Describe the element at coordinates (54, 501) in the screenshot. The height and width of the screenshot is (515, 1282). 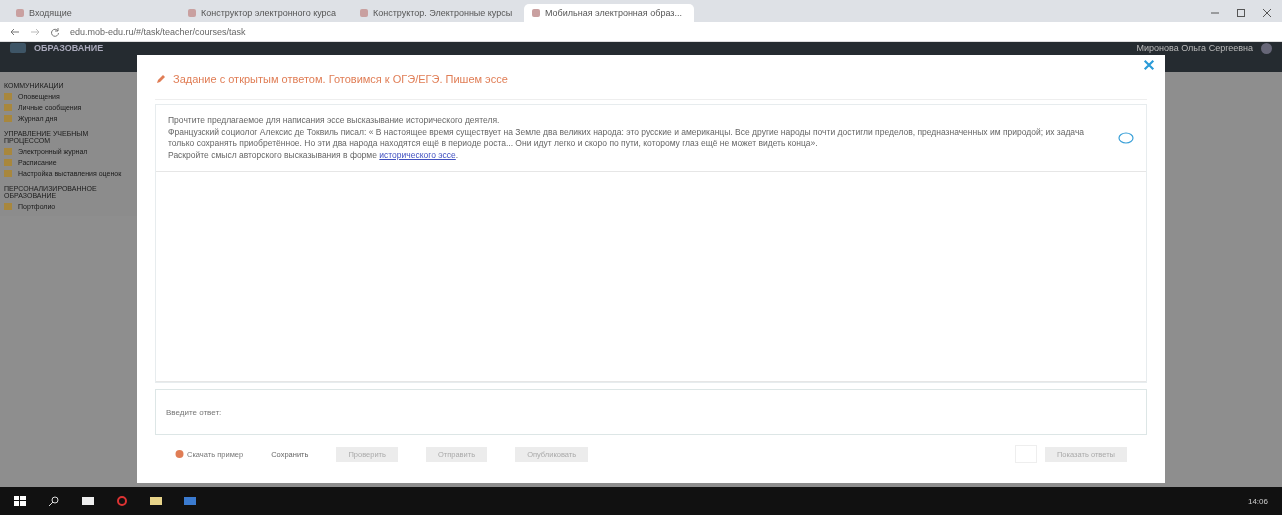
I see `search-icon` at that location.